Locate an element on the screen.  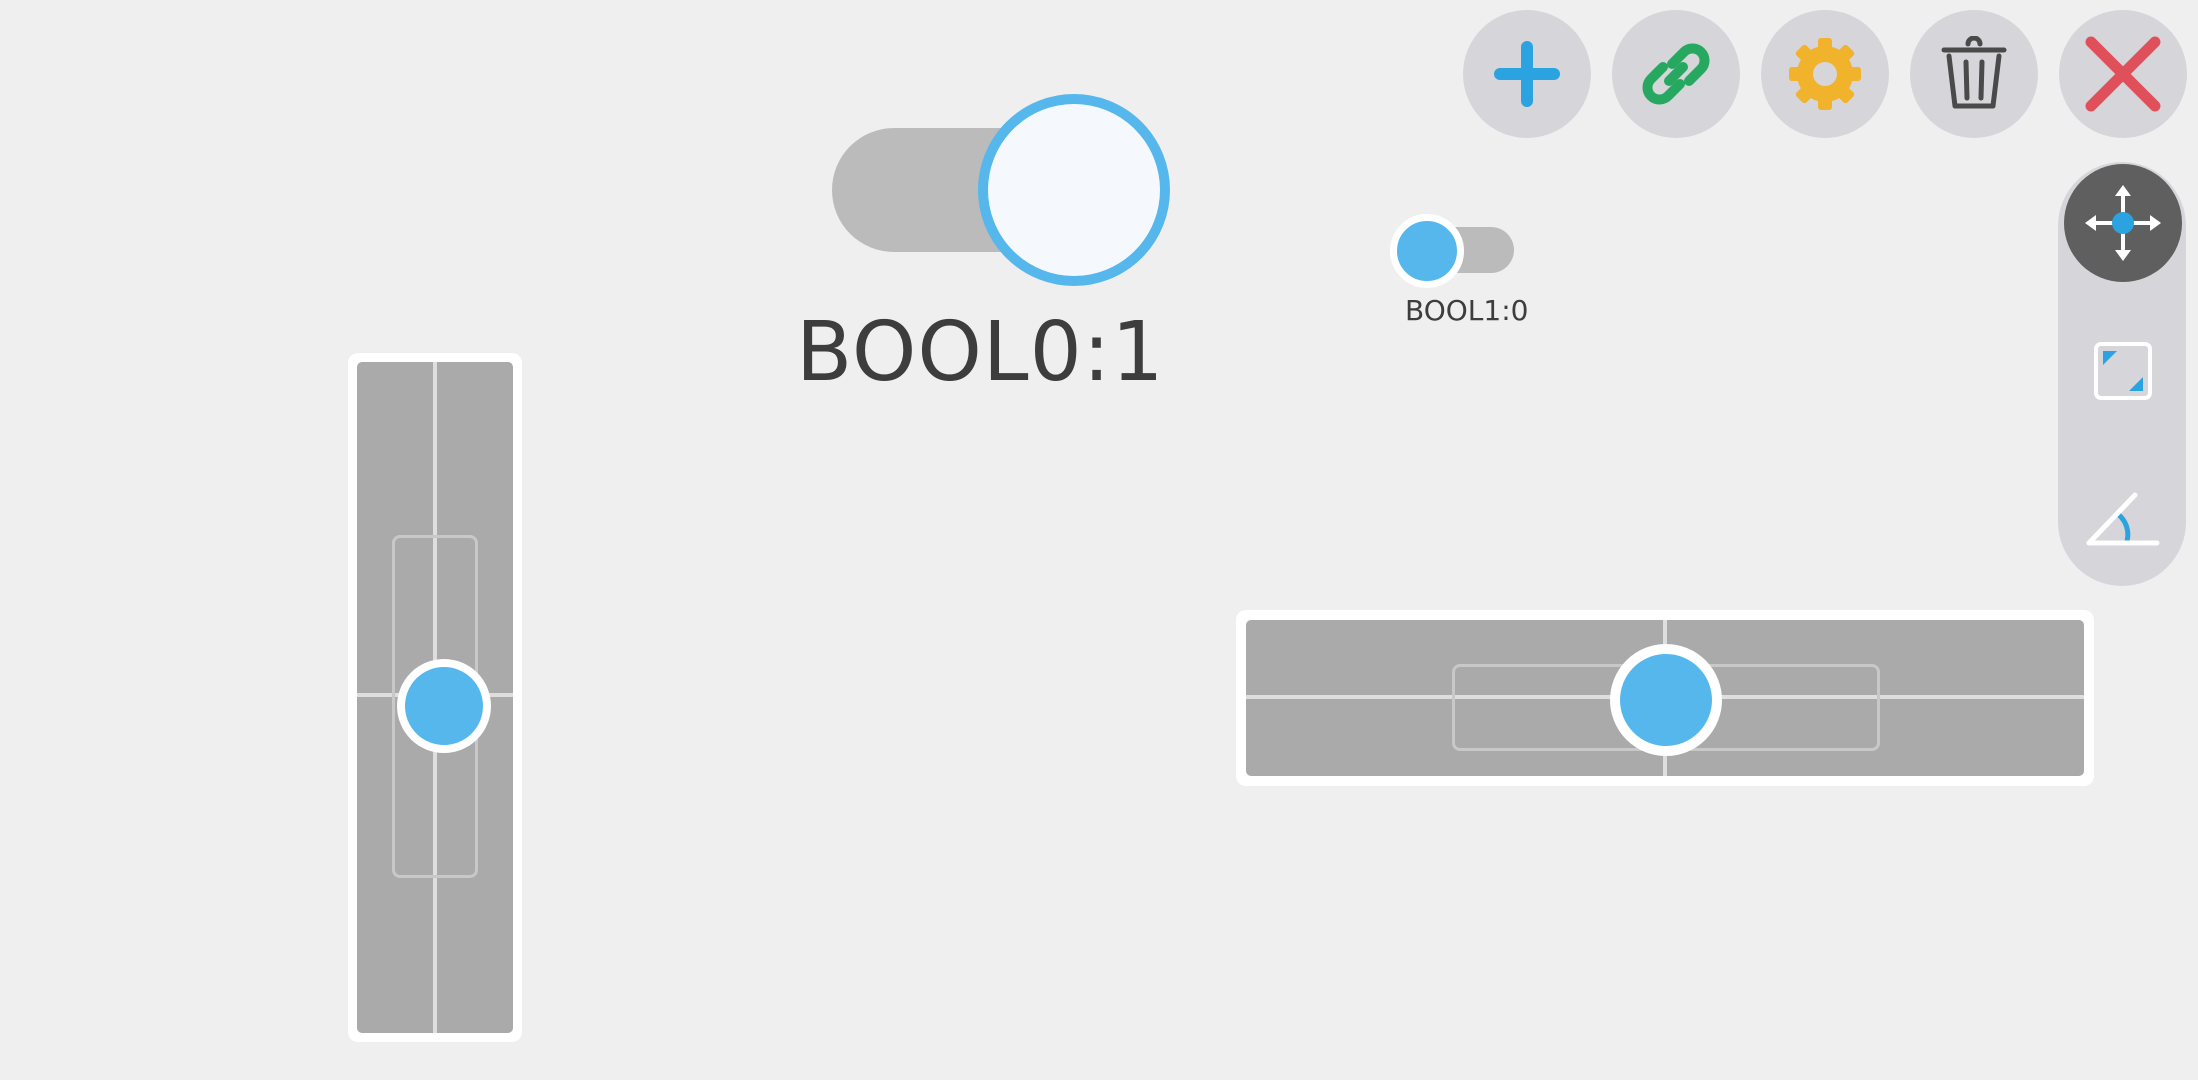
bool1-label: BOOL1:0 is located at coordinates (1467, 310).